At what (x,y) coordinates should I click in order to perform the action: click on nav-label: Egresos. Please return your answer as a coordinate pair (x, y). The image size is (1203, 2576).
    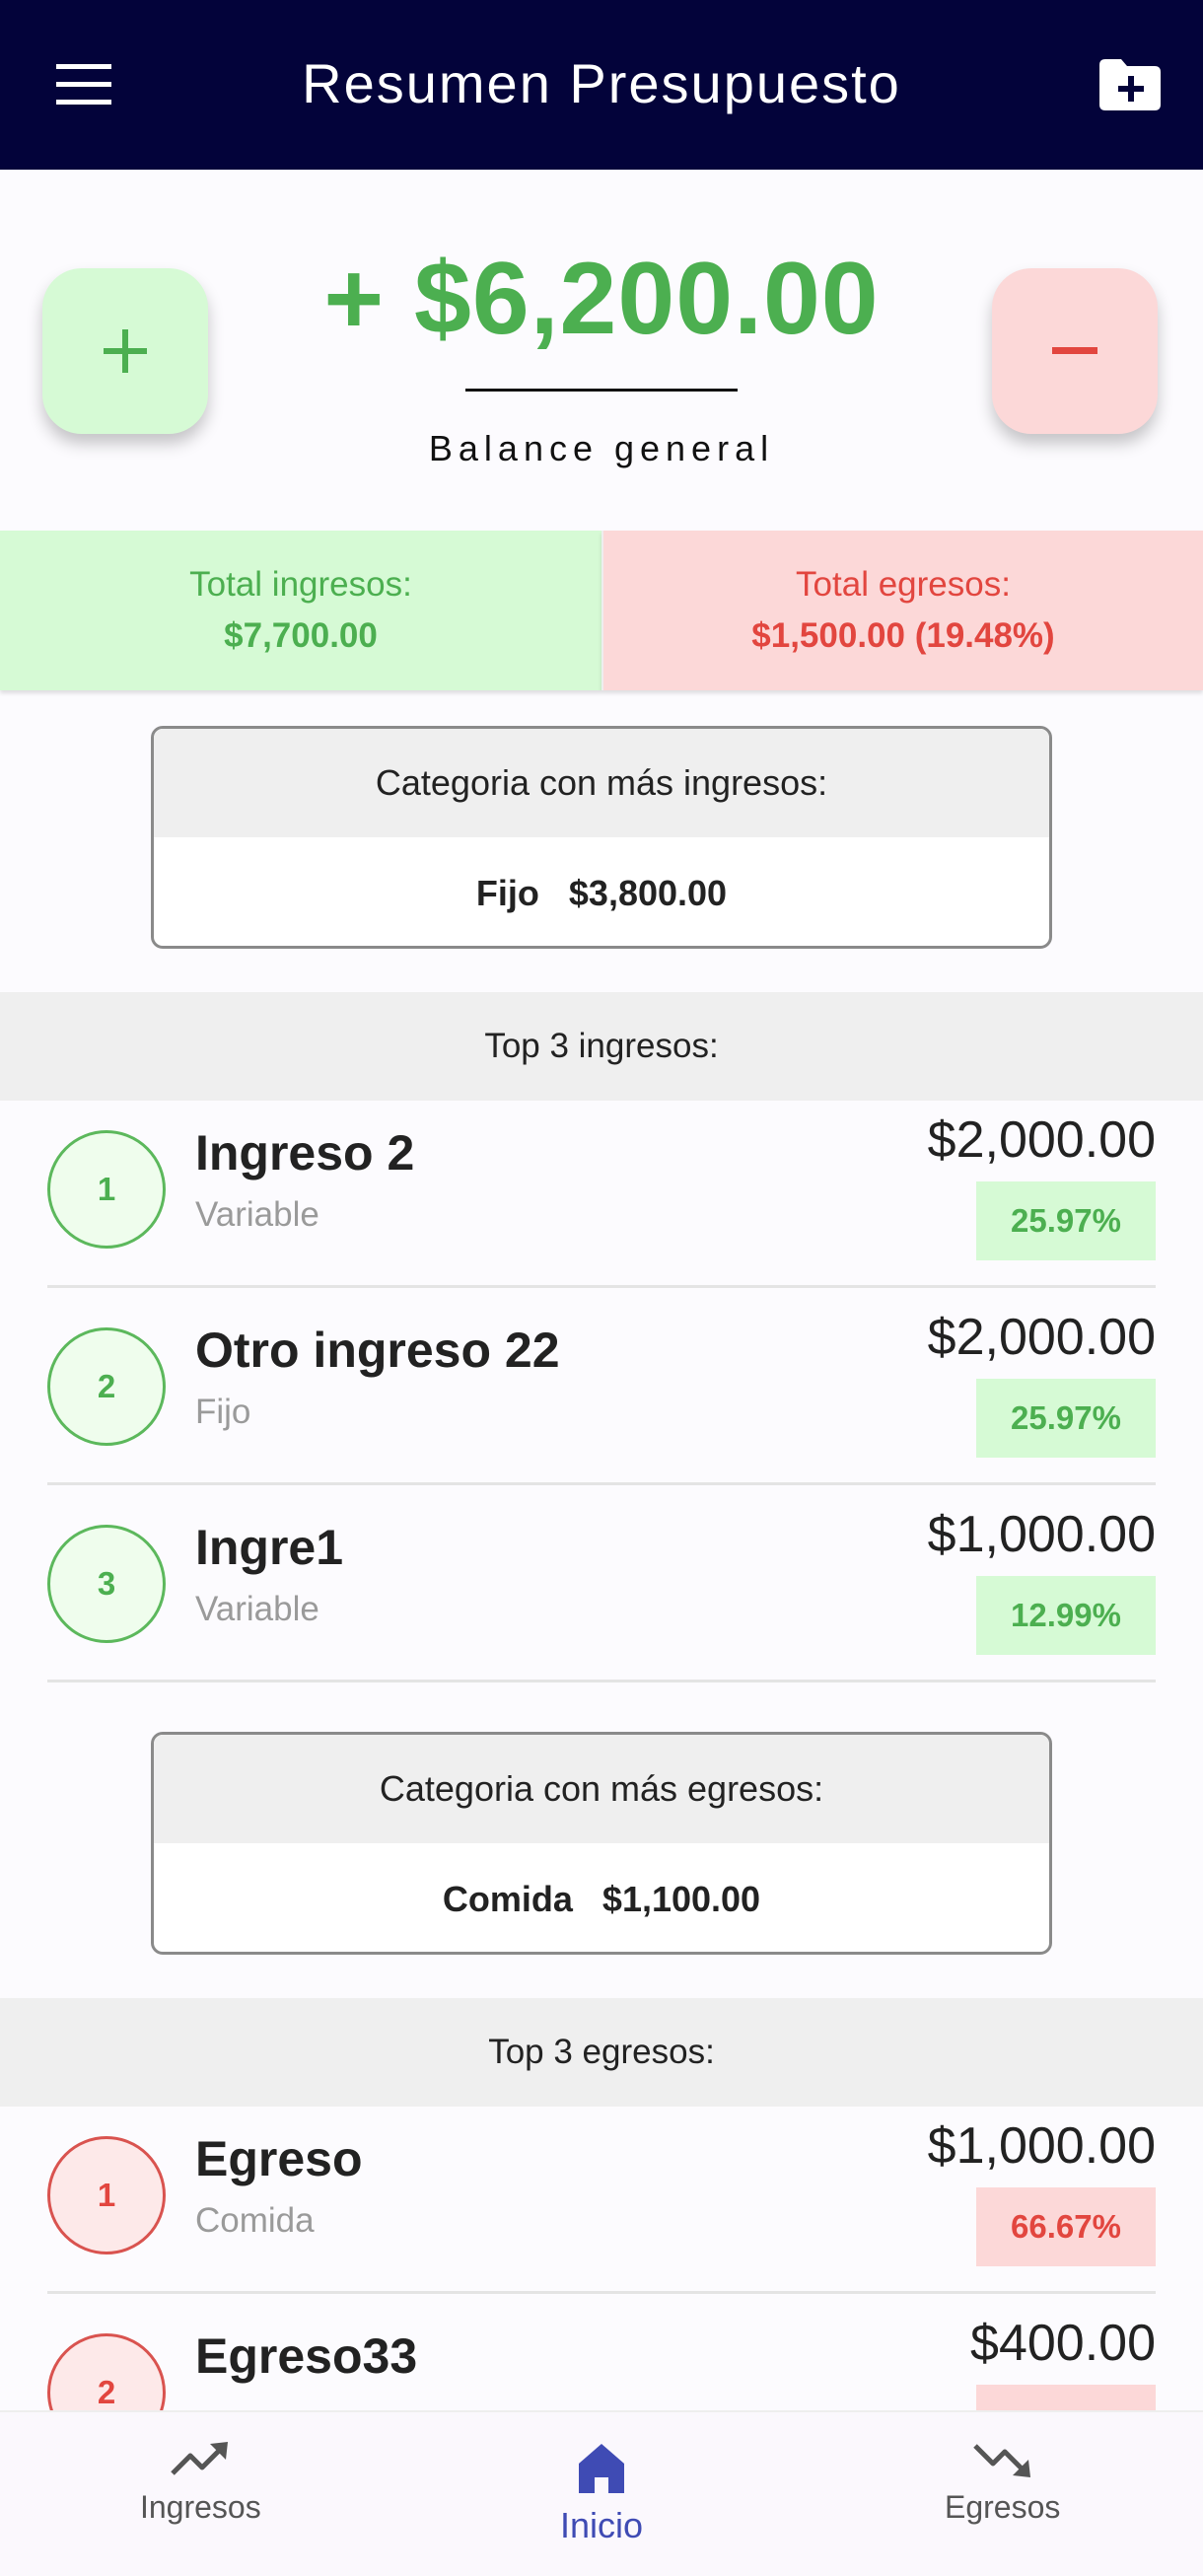
    Looking at the image, I should click on (1002, 2507).